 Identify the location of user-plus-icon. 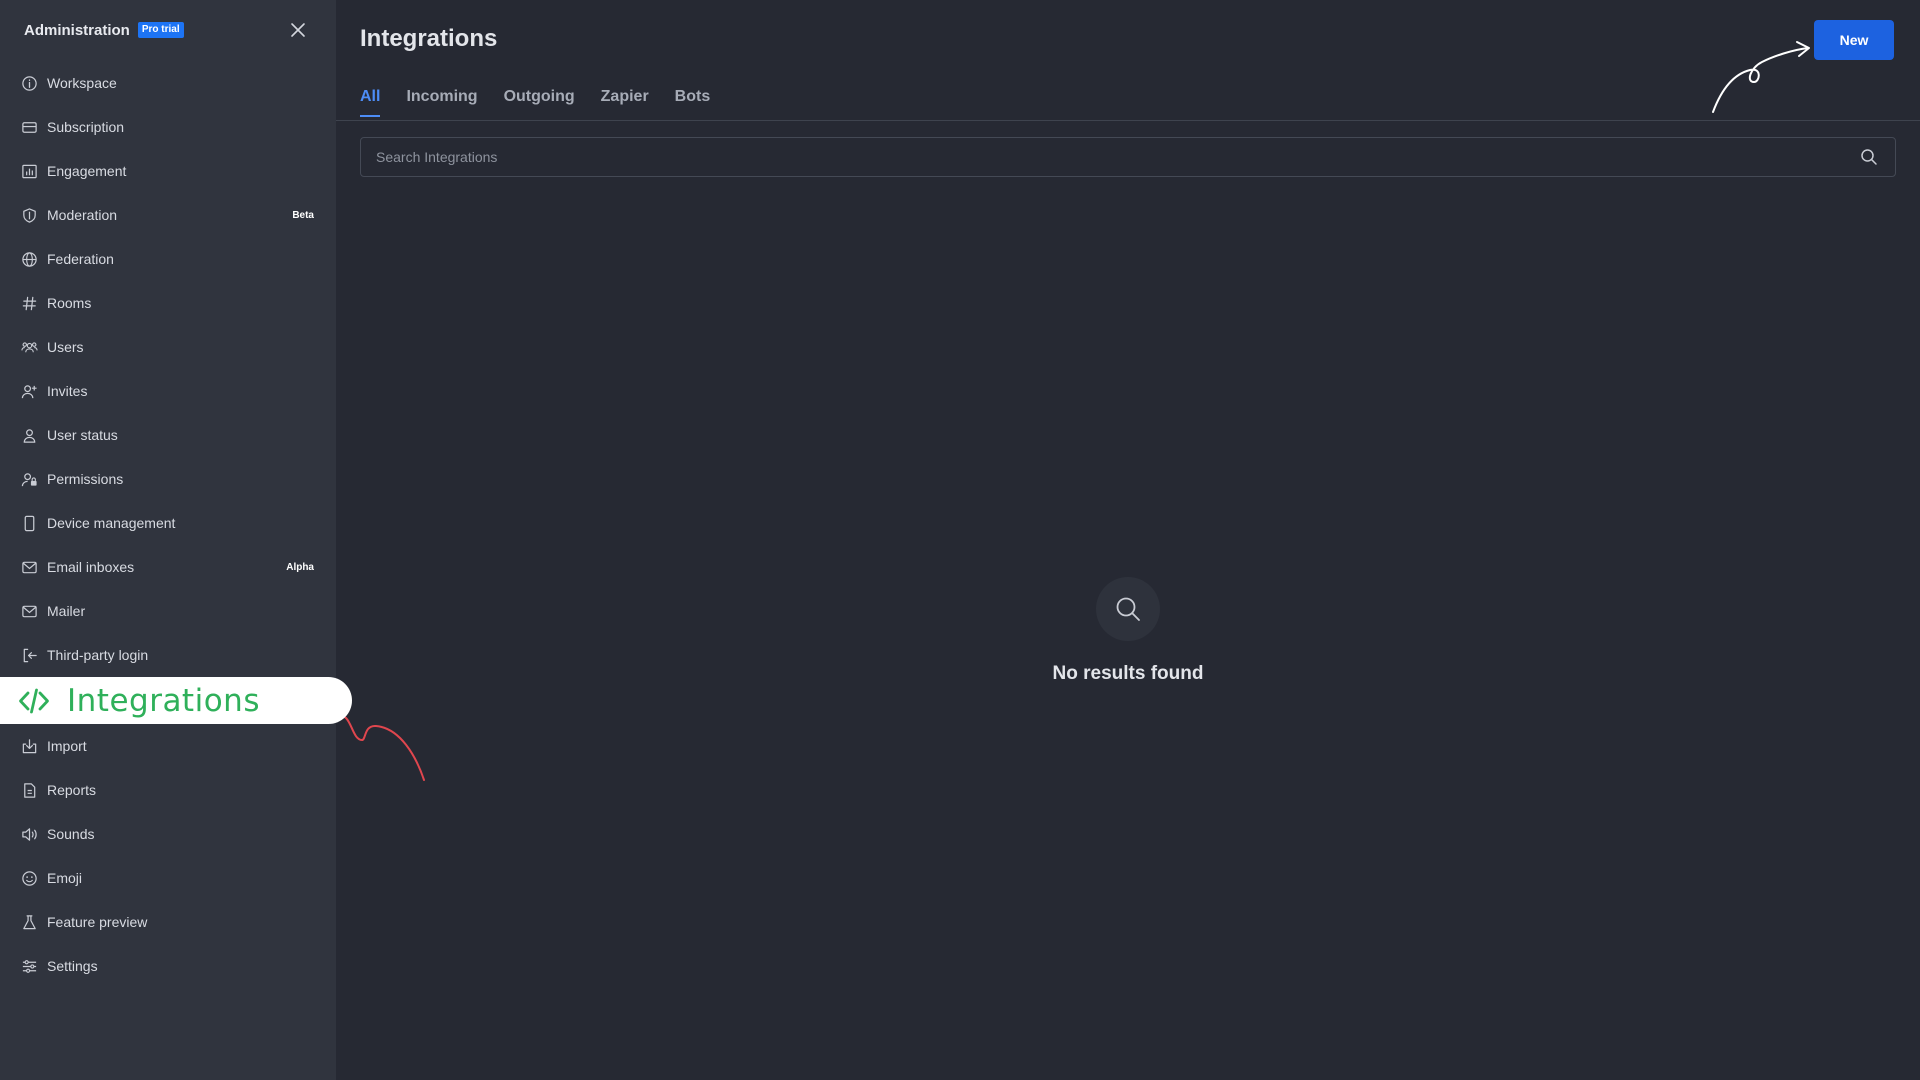
(29, 391).